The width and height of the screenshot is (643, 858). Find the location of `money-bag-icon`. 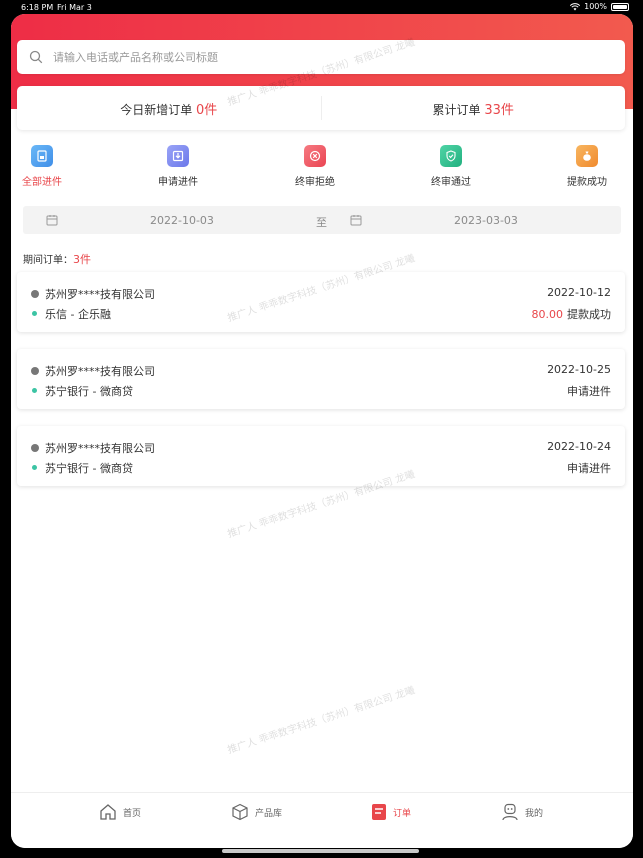

money-bag-icon is located at coordinates (587, 156).